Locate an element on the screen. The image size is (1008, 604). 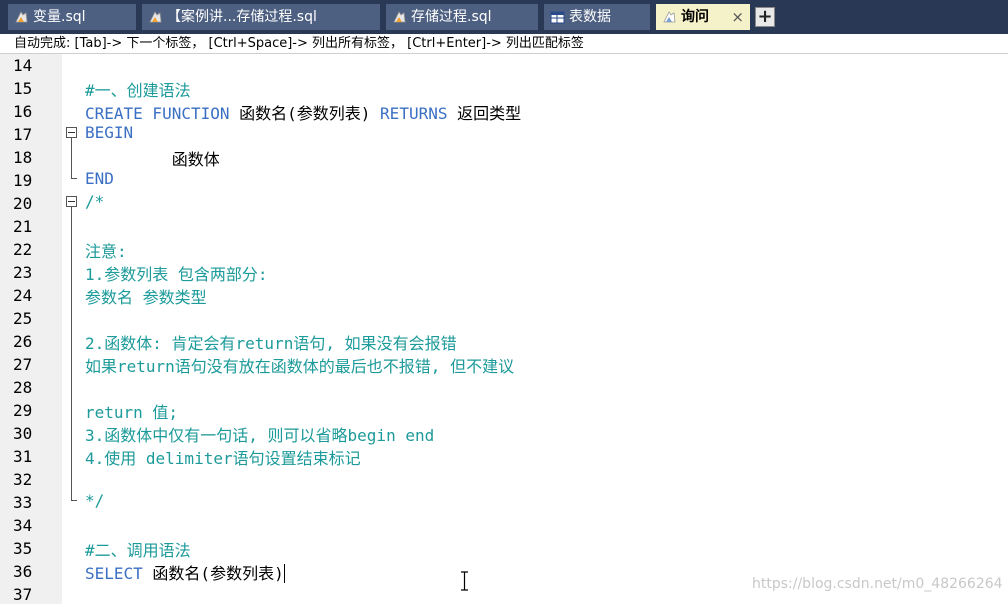
tab-label: 变量.sql is located at coordinates (59, 17).